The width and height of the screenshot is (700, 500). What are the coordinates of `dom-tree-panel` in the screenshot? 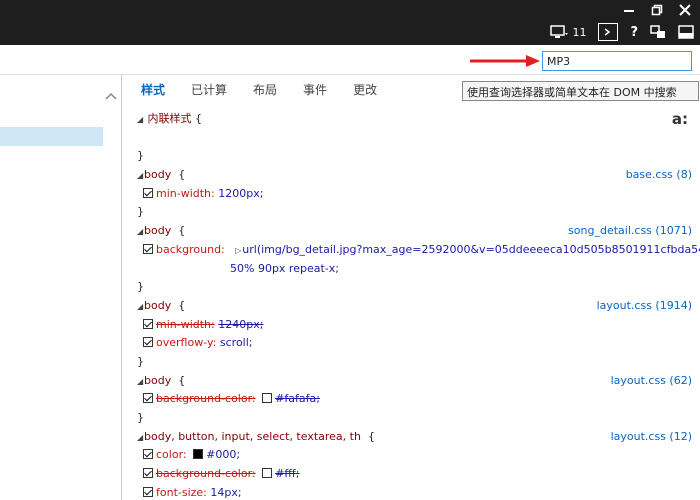 It's located at (61, 287).